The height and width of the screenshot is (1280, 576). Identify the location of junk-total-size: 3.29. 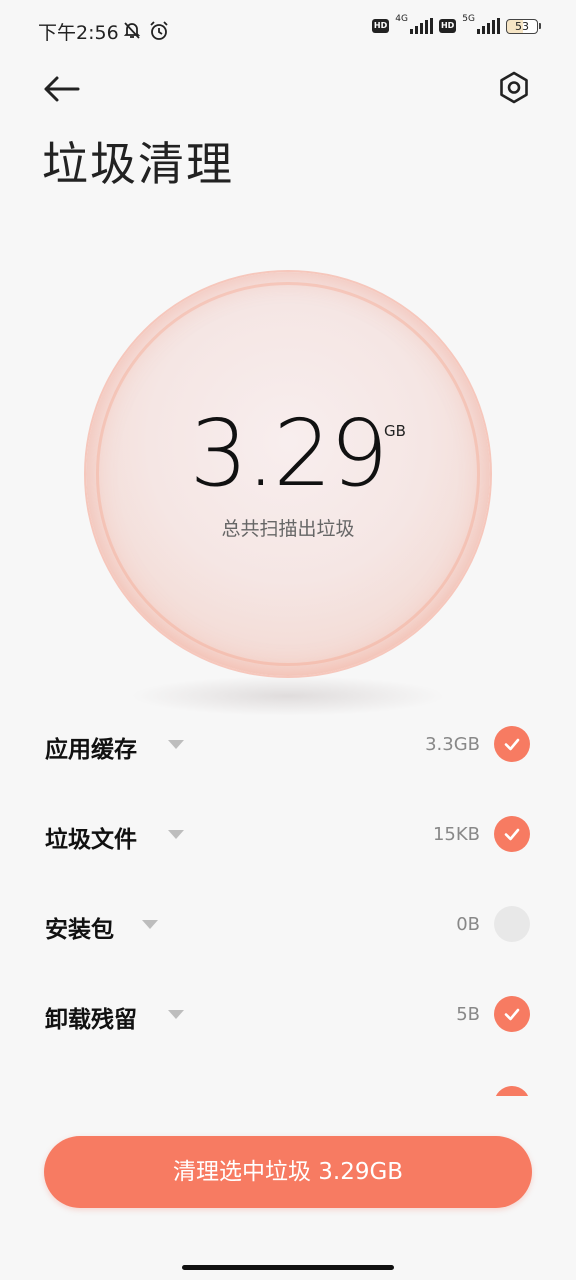
(289, 453).